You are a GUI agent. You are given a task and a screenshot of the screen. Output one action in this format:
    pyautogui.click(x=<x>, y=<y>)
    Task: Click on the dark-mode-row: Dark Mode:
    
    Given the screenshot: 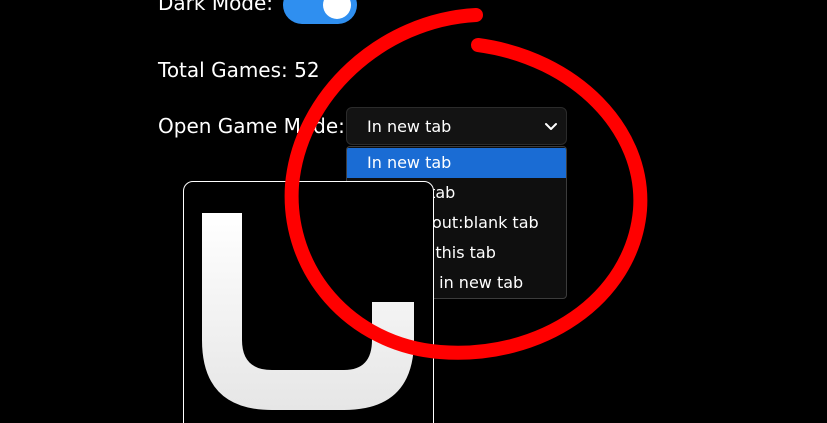 What is the action you would take?
    pyautogui.click(x=258, y=12)
    